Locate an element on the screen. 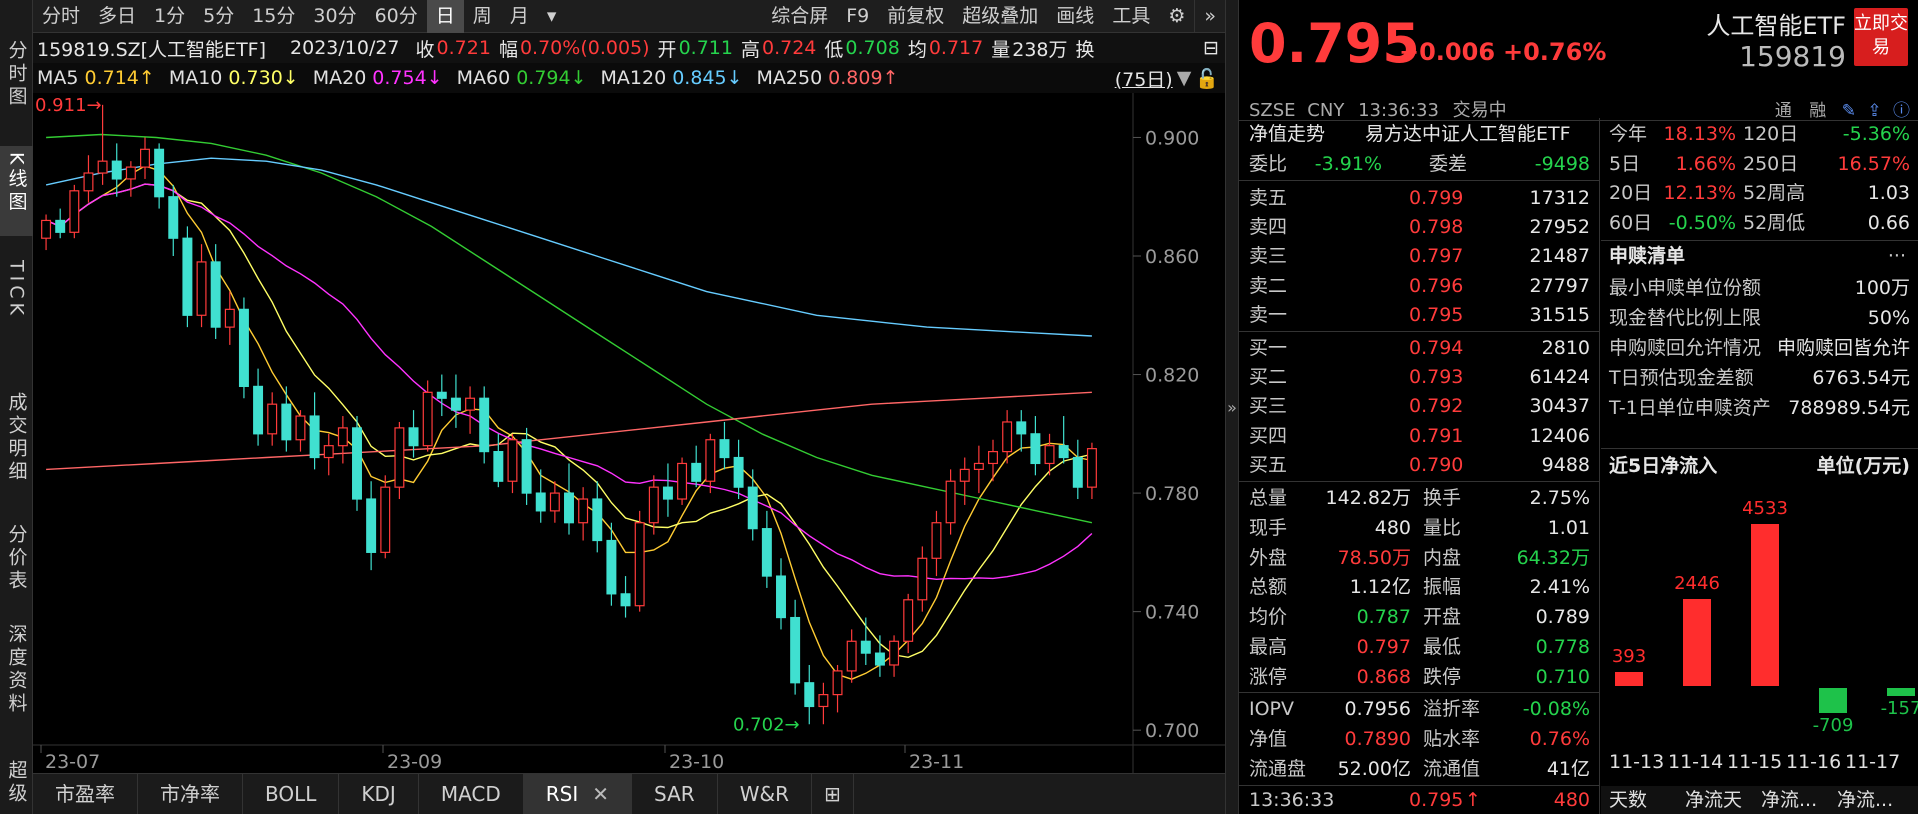 The width and height of the screenshot is (1918, 814). subscription-row: 申购赎回允许情况 申购赎回皆允许 is located at coordinates (1759, 348).